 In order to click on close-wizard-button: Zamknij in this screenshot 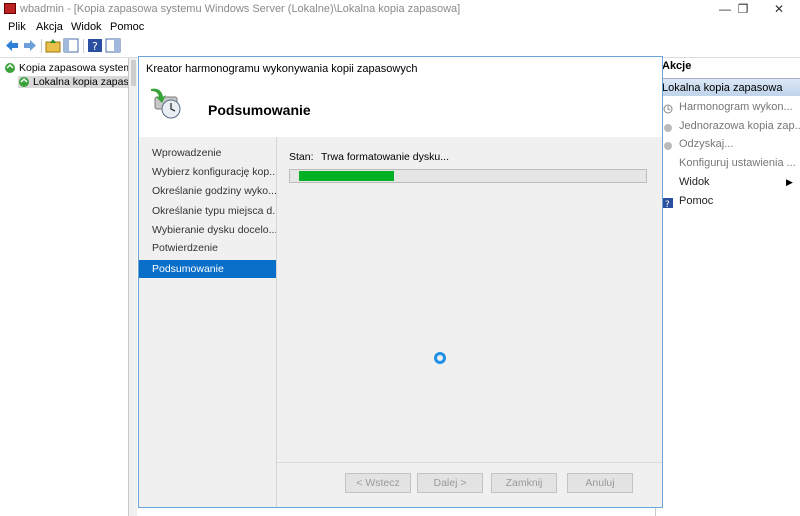, I will do `click(524, 483)`.